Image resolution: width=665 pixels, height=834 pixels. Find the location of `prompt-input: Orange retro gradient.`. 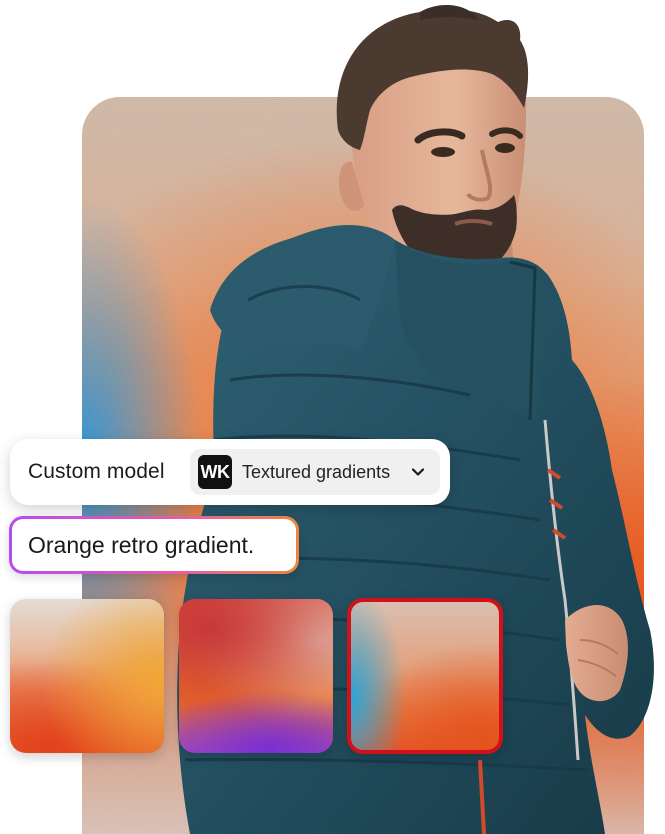

prompt-input: Orange retro gradient. is located at coordinates (154, 545).